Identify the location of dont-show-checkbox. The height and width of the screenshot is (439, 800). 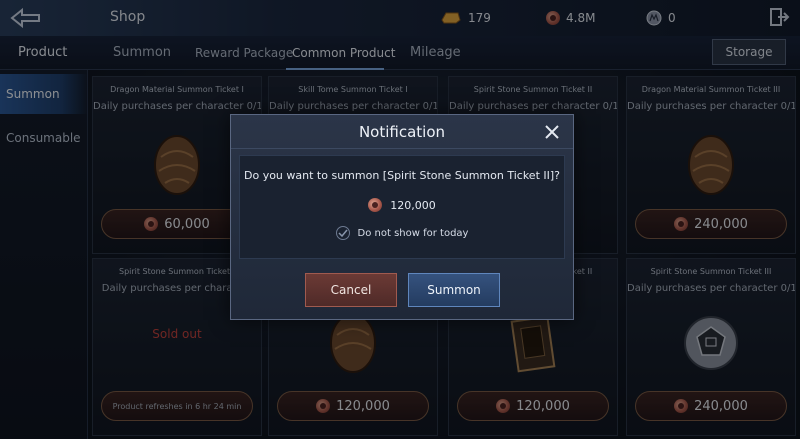
(342, 233).